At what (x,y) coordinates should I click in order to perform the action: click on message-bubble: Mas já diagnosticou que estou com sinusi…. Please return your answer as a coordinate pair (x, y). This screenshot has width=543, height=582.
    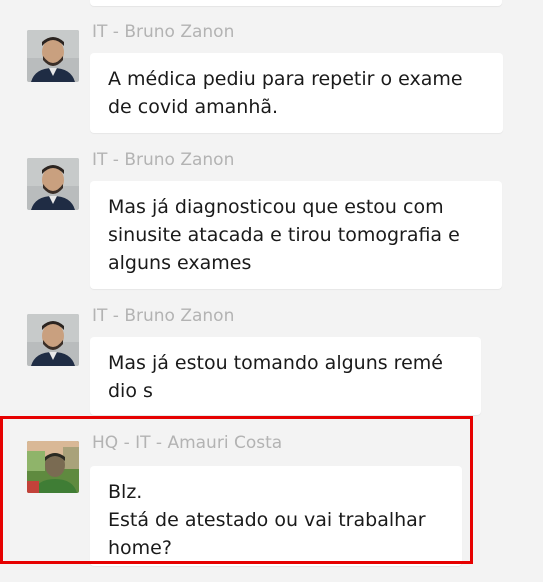
    Looking at the image, I should click on (296, 235).